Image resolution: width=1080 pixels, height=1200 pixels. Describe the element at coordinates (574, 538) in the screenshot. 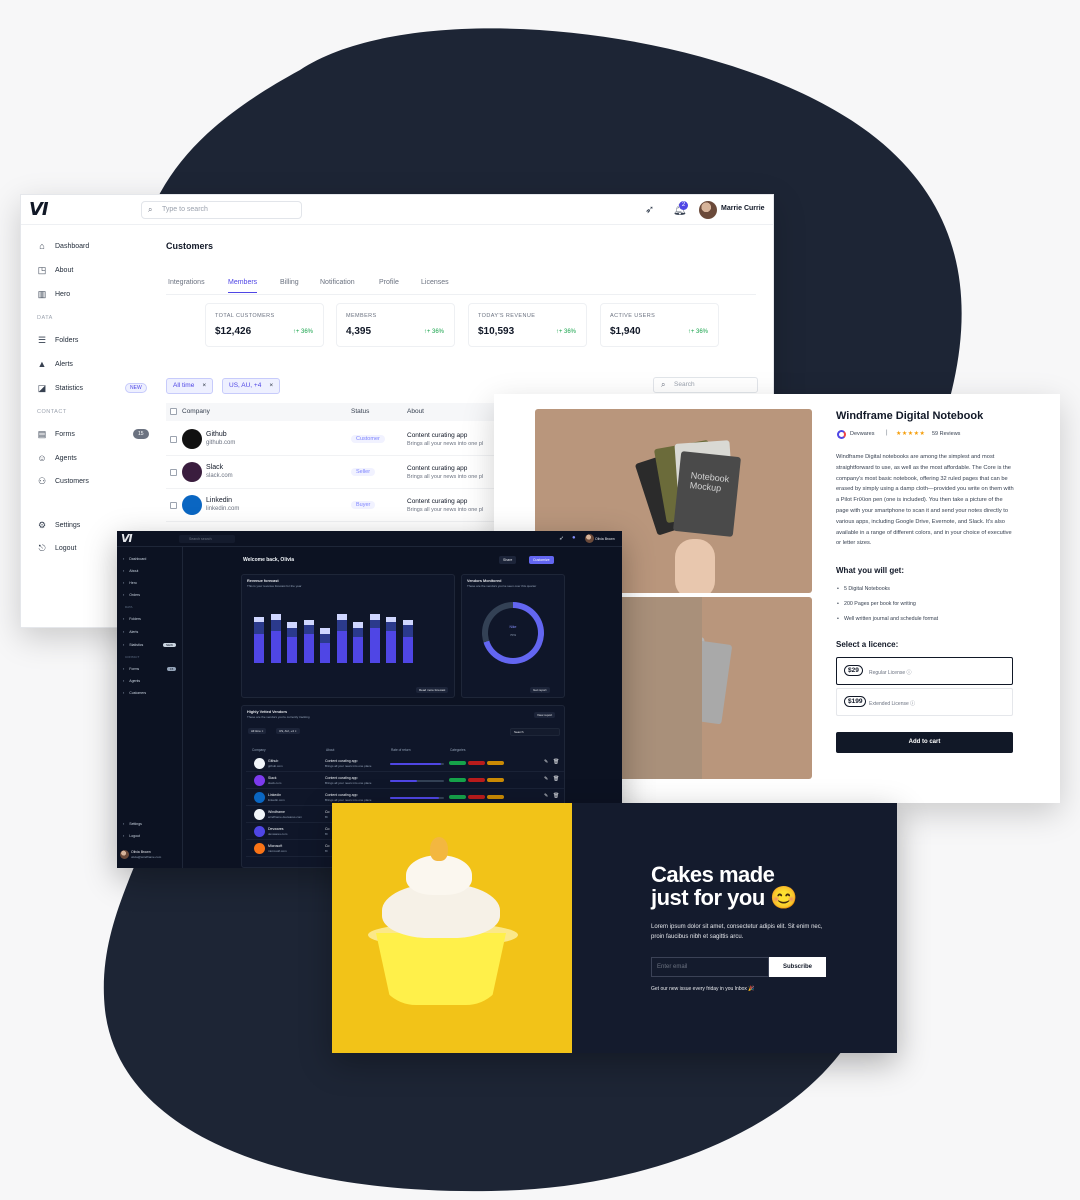

I see `bell-icon: ●` at that location.